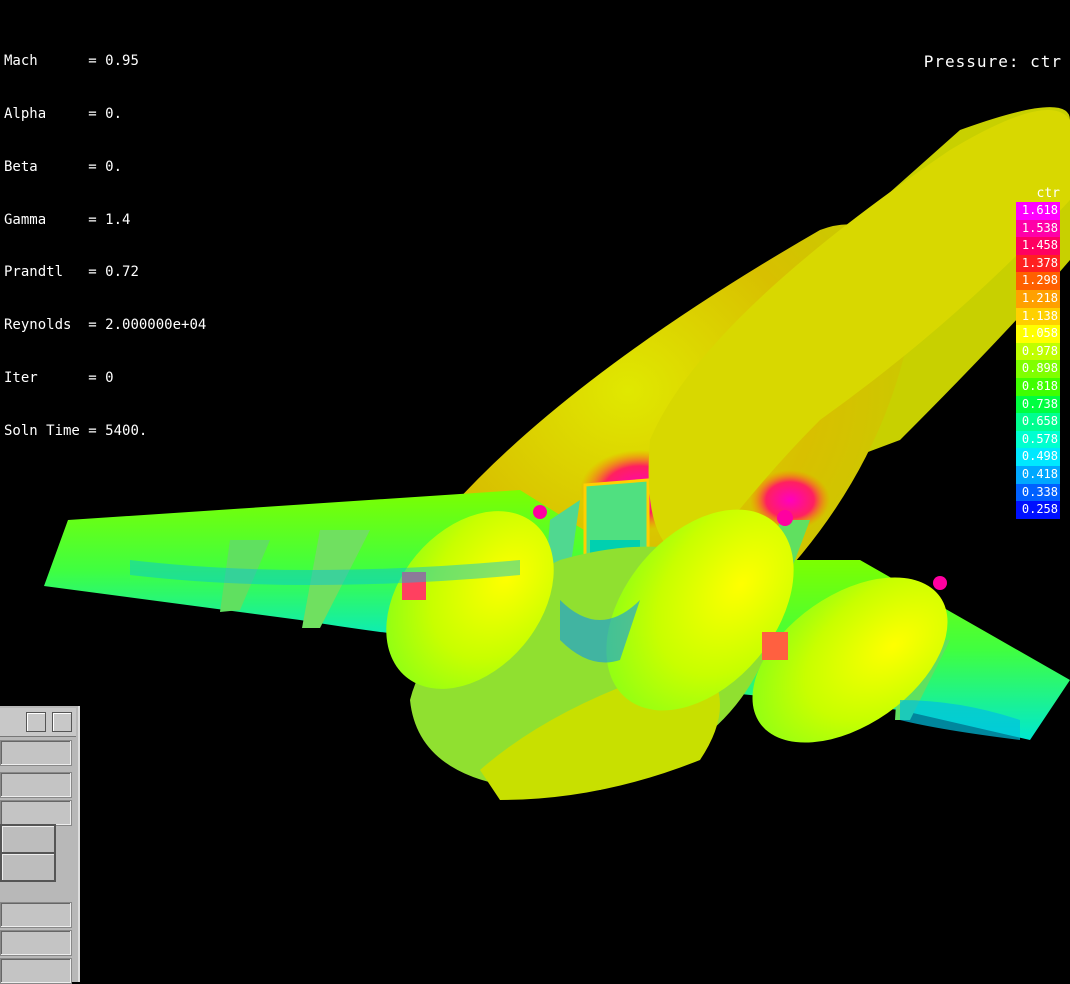 The image size is (1070, 984). I want to click on panel-titlebar, so click(38, 722).